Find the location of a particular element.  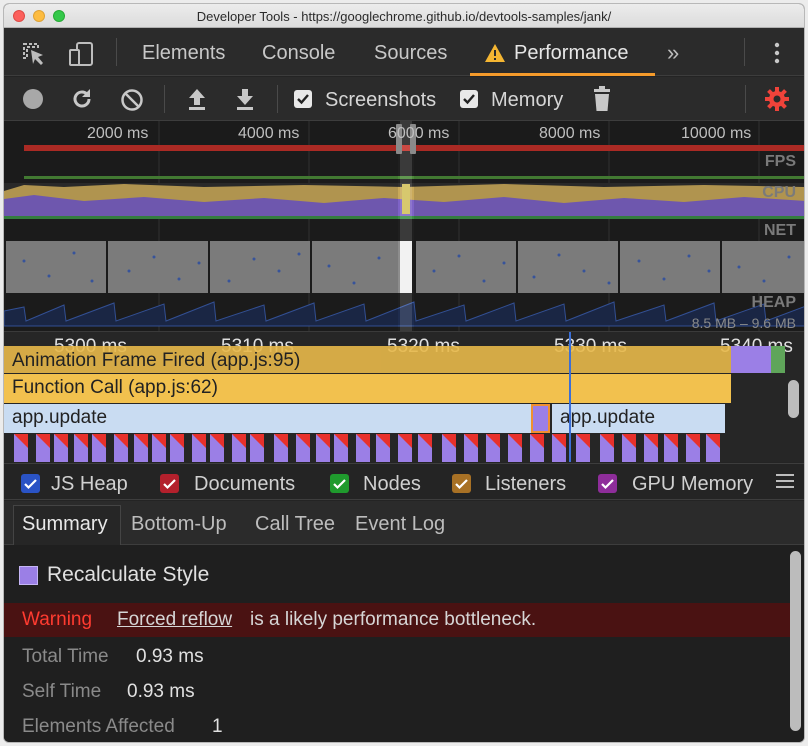

save-profile-download-icon is located at coordinates (245, 101).